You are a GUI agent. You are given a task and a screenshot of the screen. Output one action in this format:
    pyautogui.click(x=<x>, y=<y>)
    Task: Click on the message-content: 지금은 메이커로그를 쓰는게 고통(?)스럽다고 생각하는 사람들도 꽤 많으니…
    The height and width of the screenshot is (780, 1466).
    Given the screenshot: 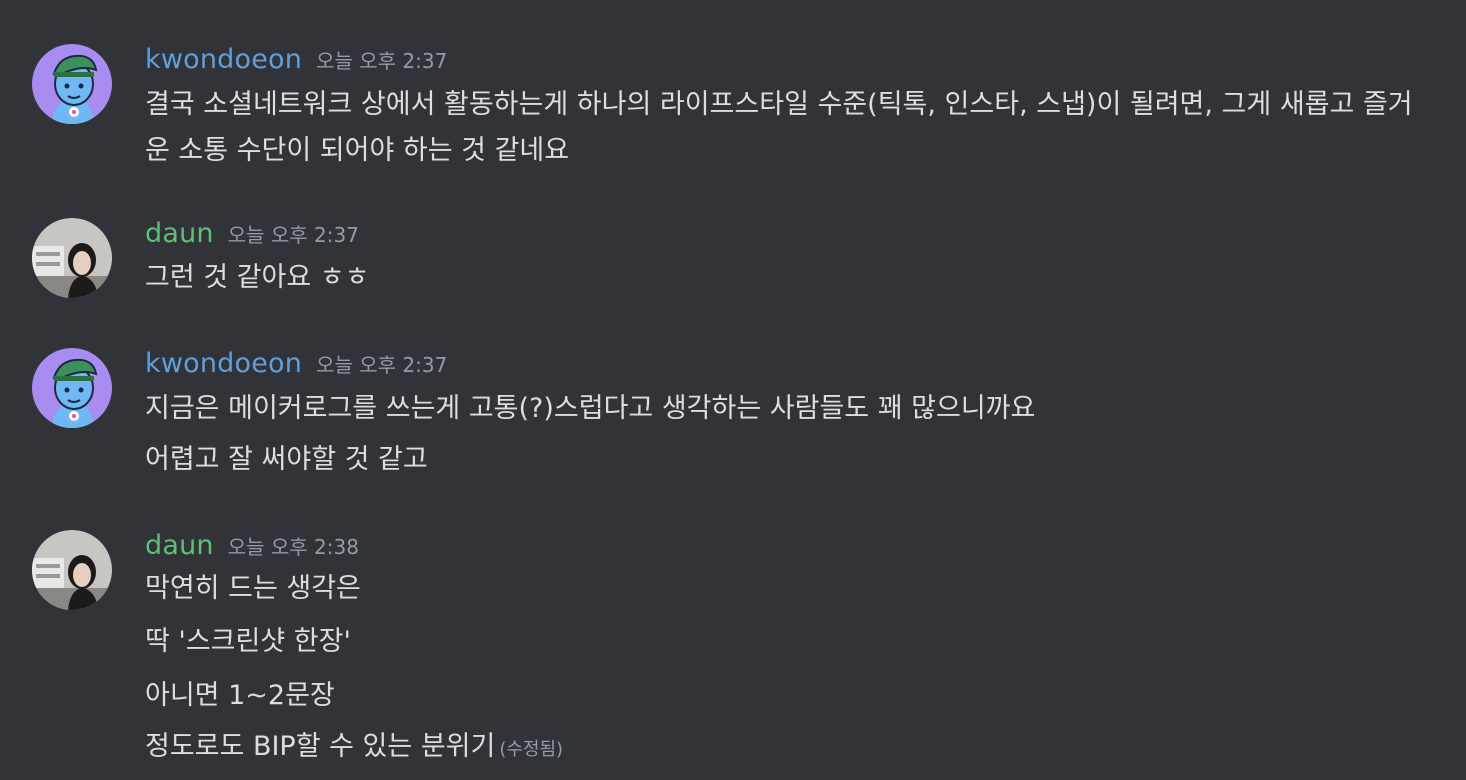 What is the action you would take?
    pyautogui.click(x=590, y=408)
    